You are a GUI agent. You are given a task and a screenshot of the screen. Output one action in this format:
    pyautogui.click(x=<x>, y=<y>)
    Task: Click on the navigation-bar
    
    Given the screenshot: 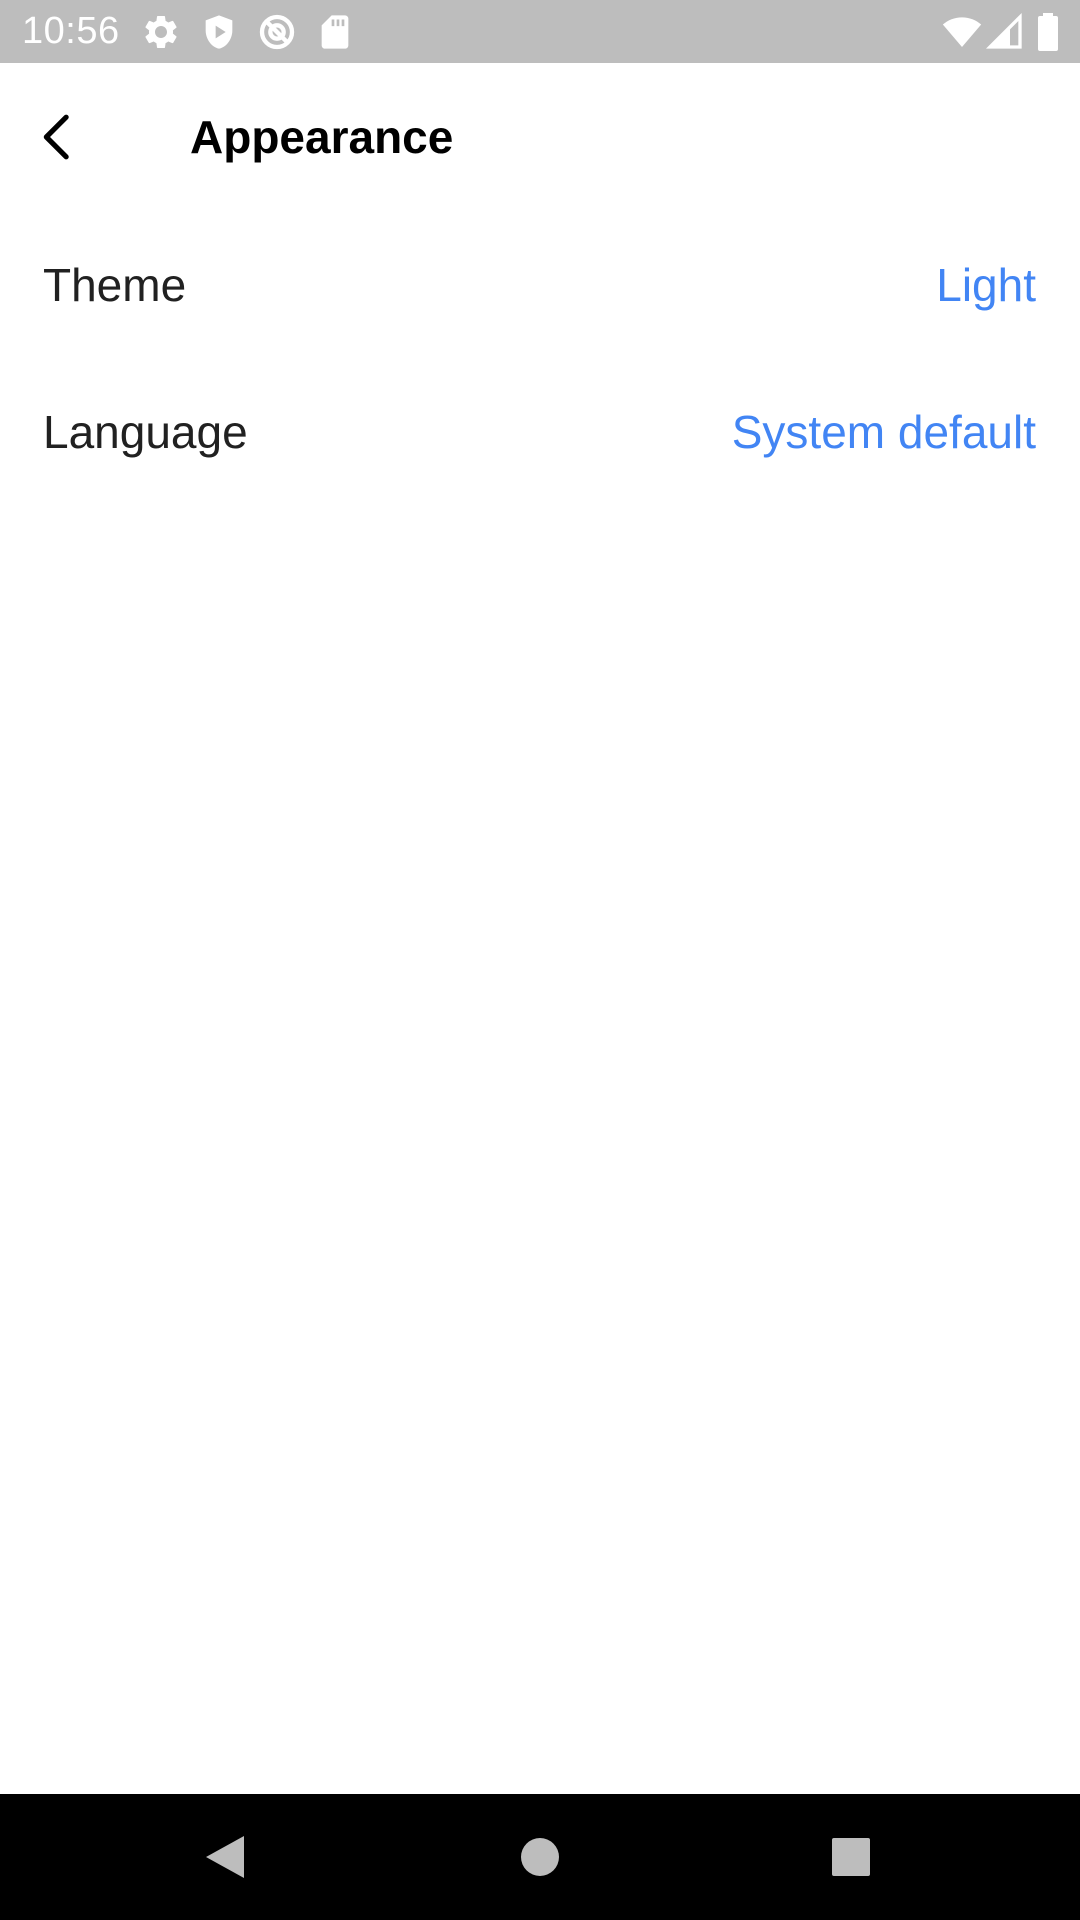 What is the action you would take?
    pyautogui.click(x=540, y=1857)
    